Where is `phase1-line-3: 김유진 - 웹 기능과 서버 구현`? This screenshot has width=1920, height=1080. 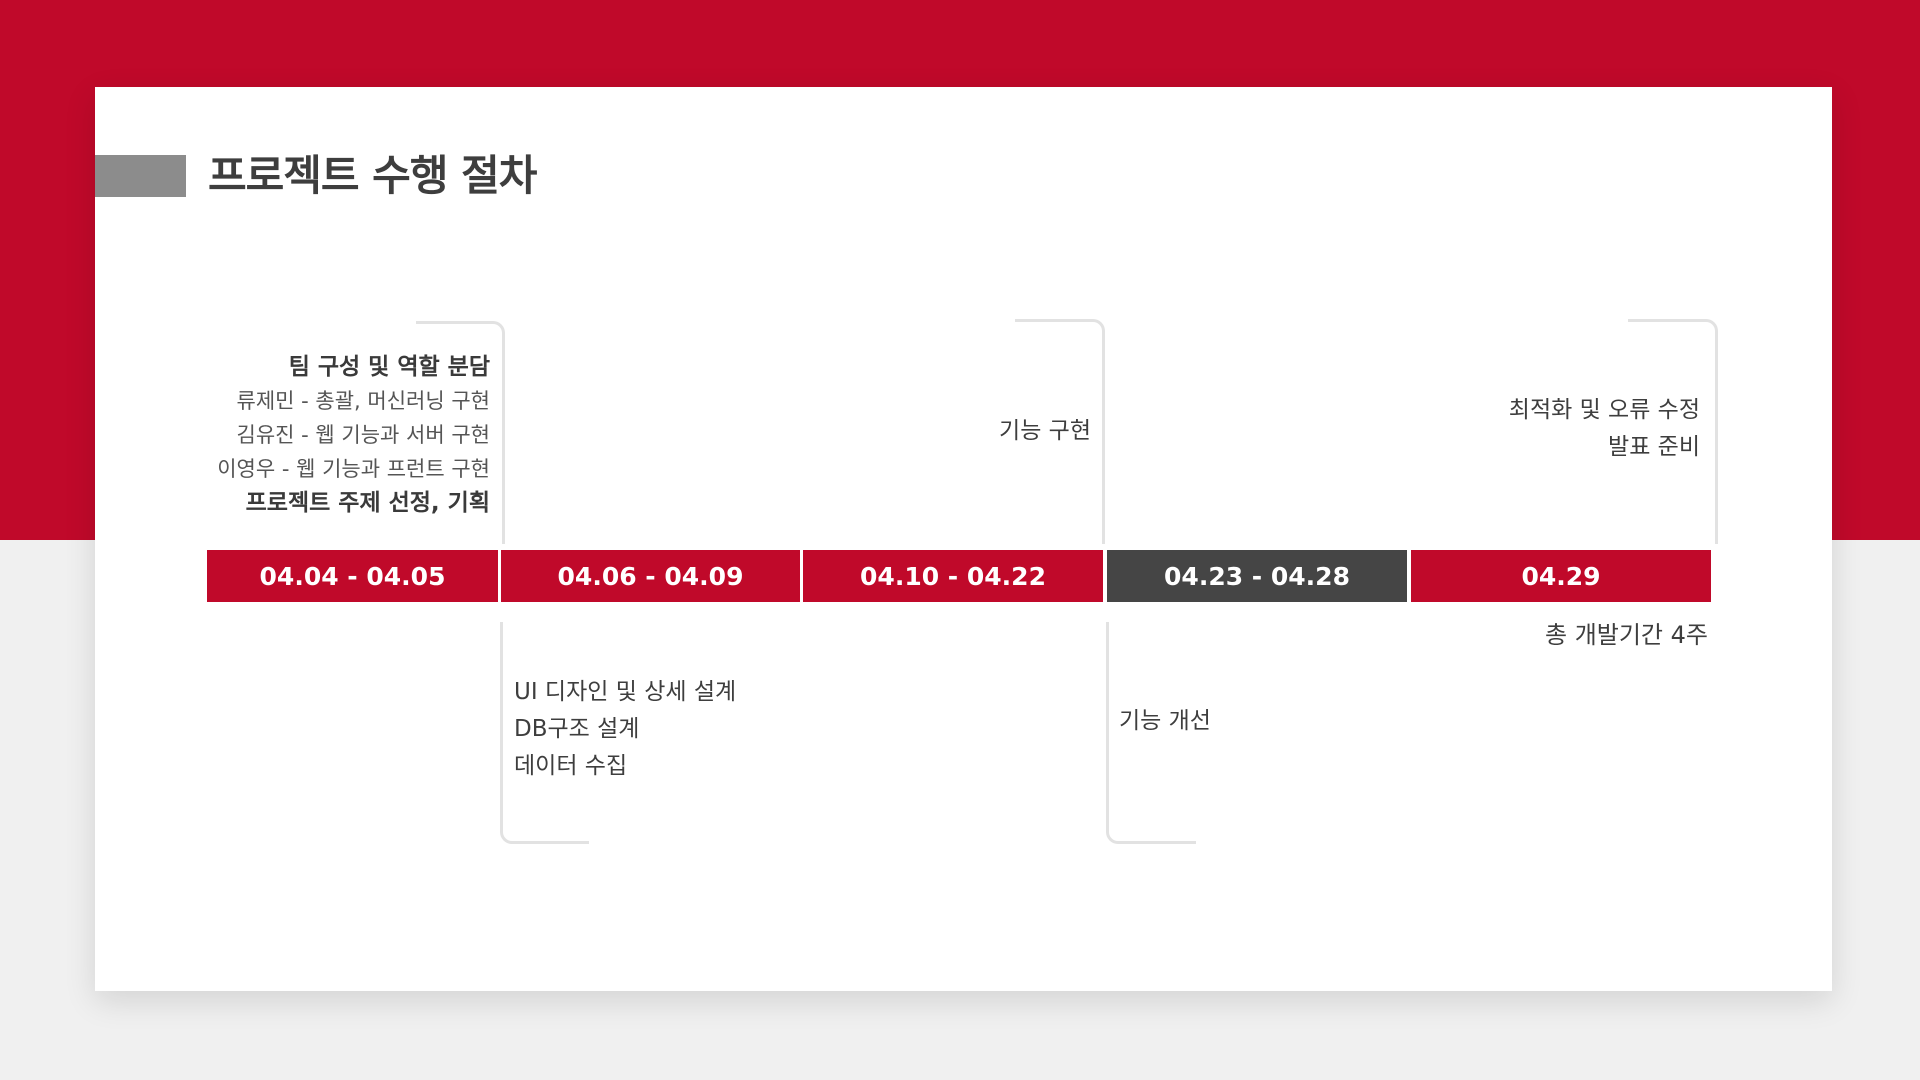 phase1-line-3: 김유진 - 웹 기능과 서버 구현 is located at coordinates (363, 435).